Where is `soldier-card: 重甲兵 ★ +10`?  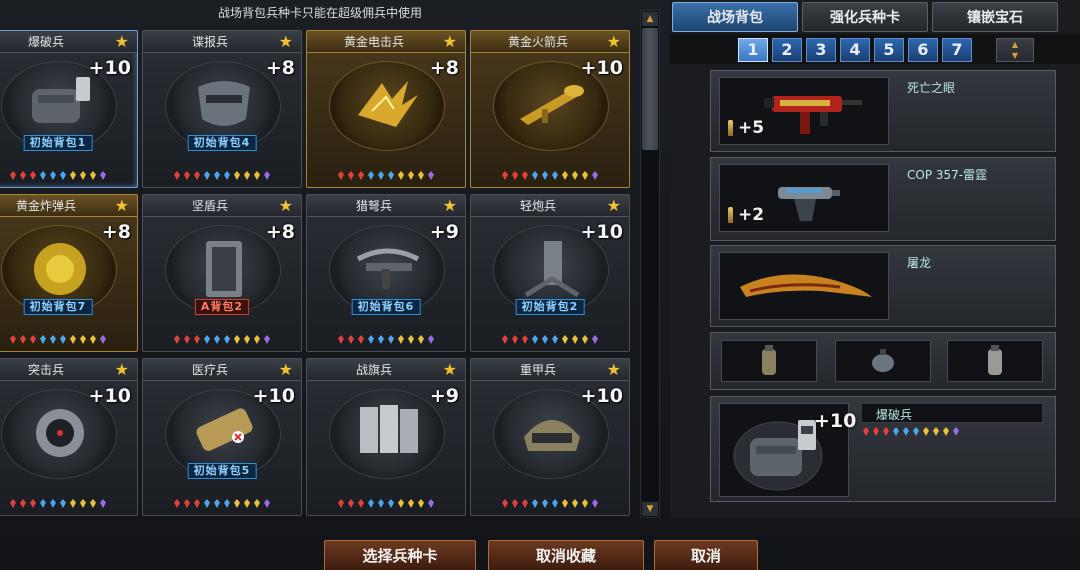 soldier-card: 重甲兵 ★ +10 is located at coordinates (550, 437).